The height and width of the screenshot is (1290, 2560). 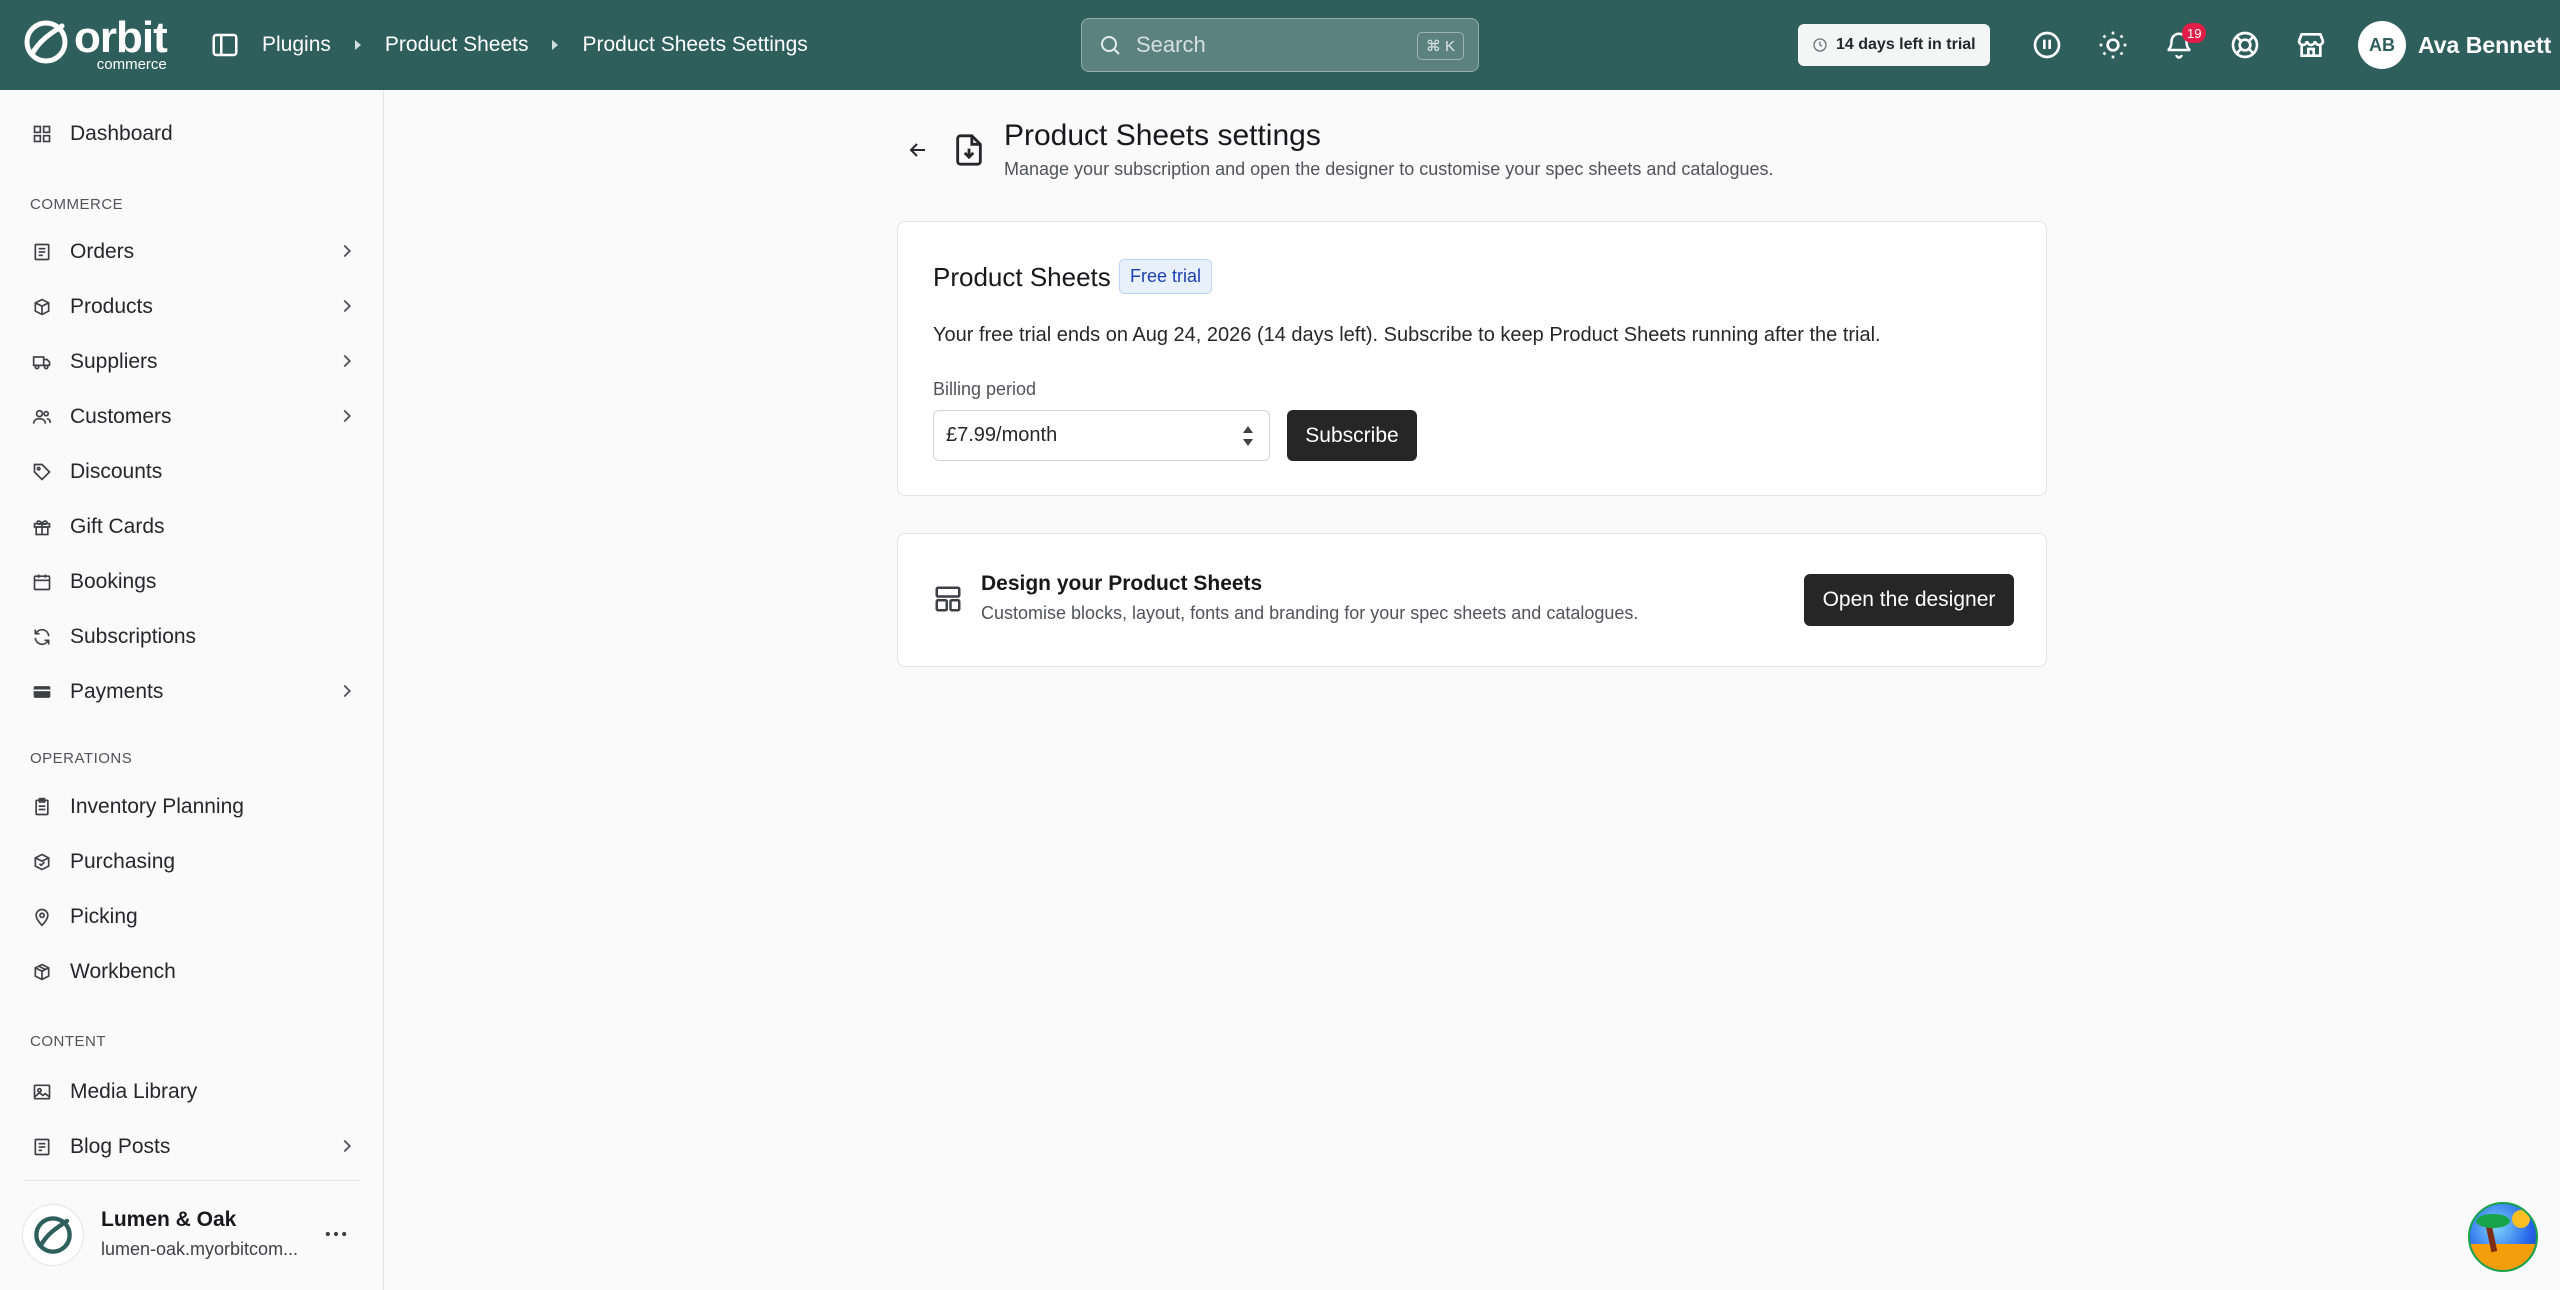 I want to click on sun-icon, so click(x=2113, y=45).